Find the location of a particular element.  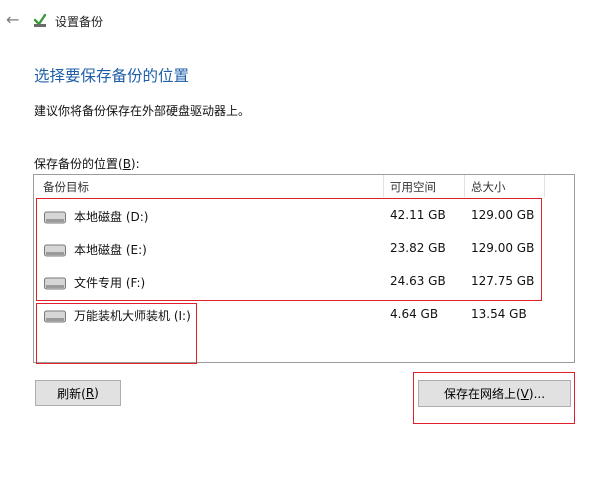

column-header-target: 备份目标 is located at coordinates (66, 187).